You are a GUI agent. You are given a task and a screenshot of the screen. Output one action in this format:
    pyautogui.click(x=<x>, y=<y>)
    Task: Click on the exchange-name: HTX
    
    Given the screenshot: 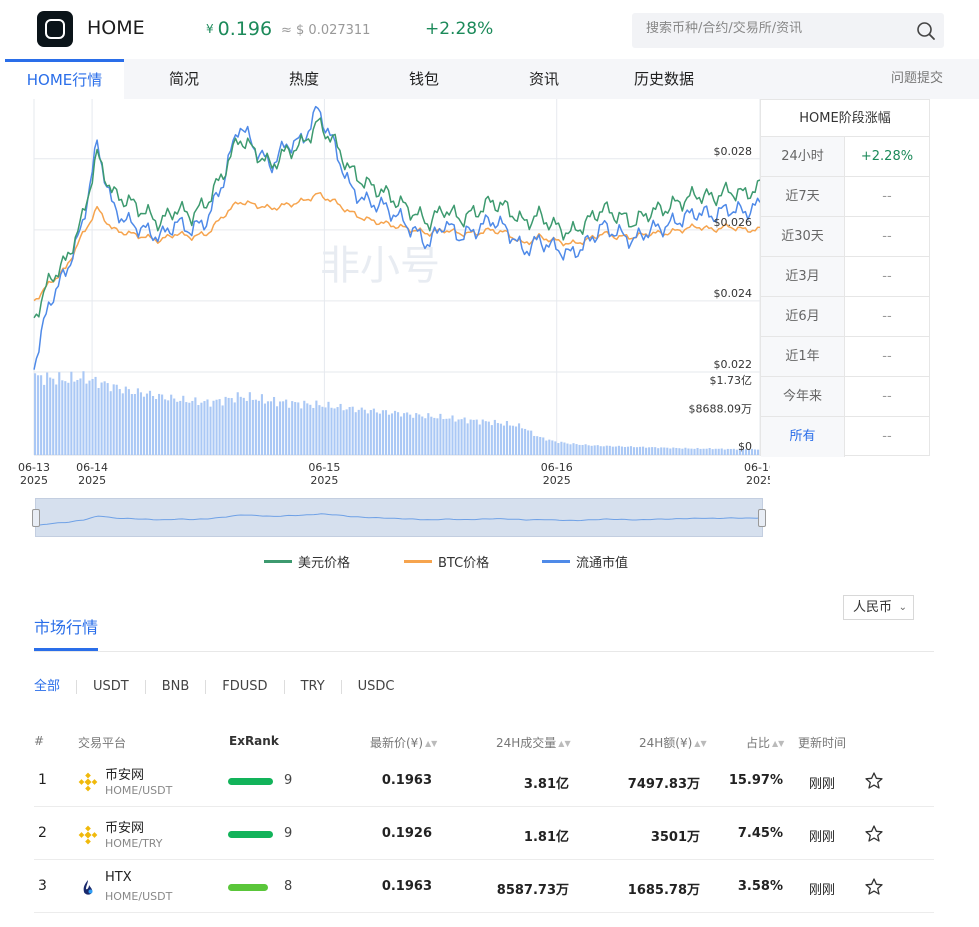 What is the action you would take?
    pyautogui.click(x=118, y=877)
    